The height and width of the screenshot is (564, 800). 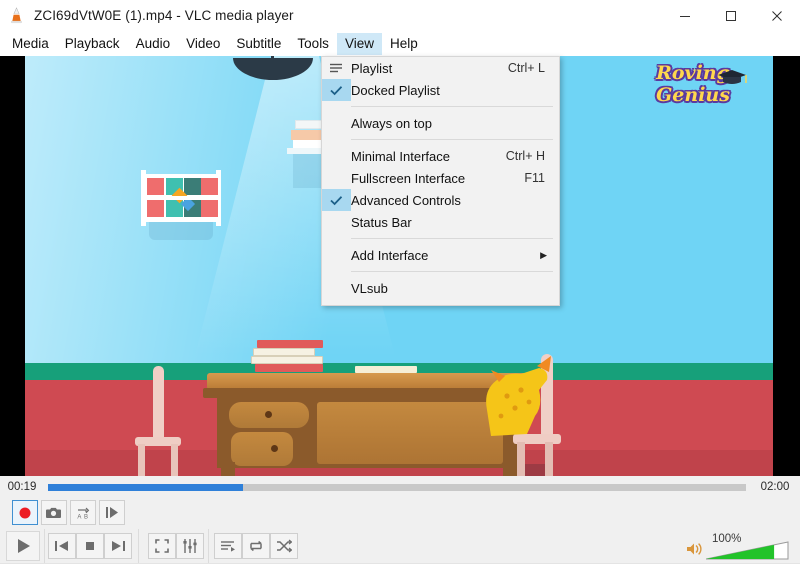 I want to click on desk-leg-left, so click(x=228, y=469).